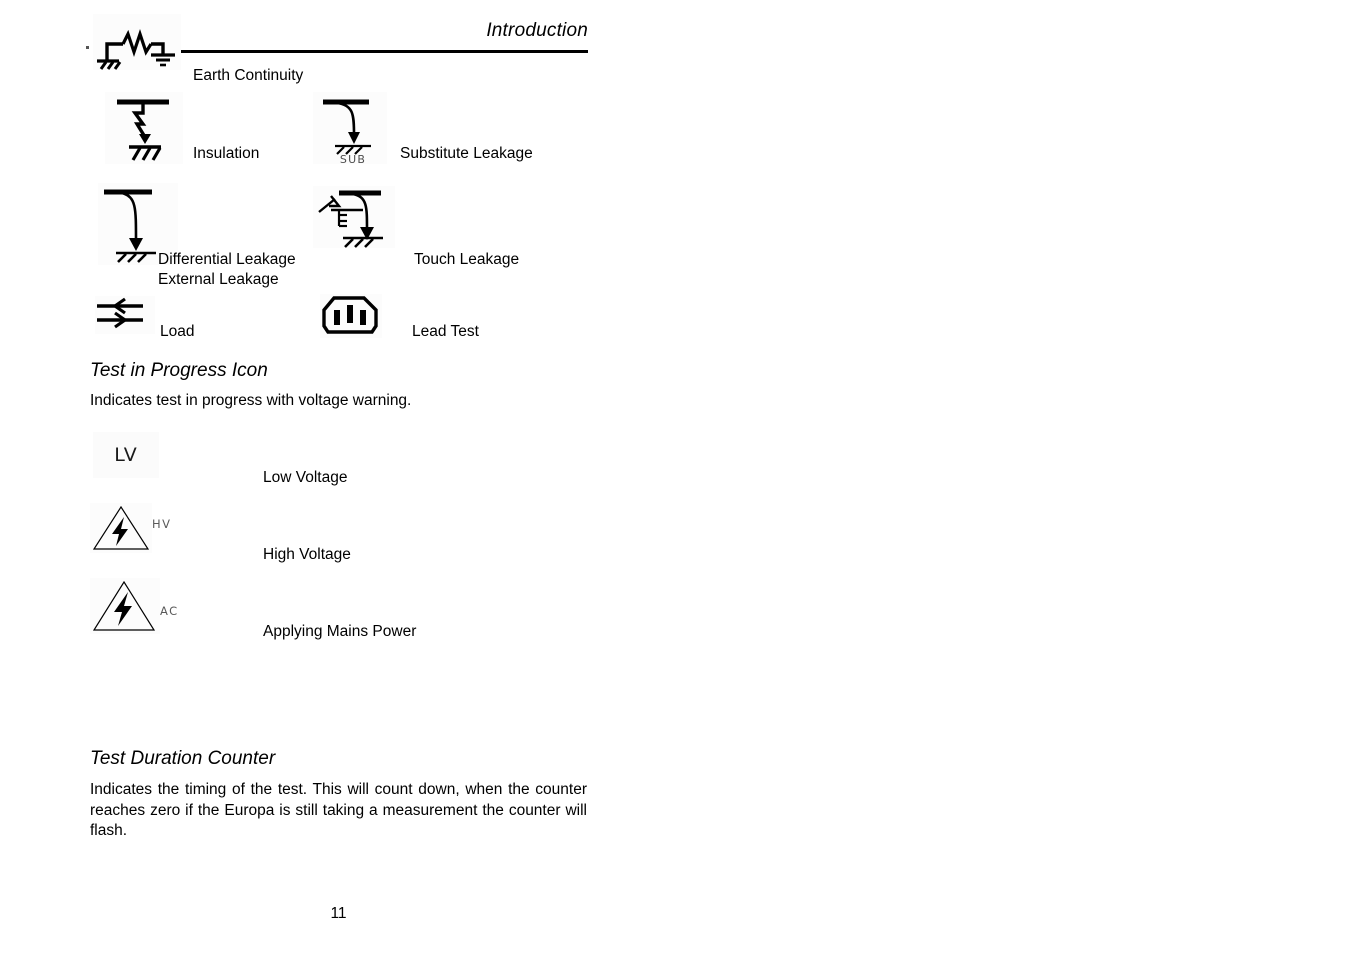  Describe the element at coordinates (125, 606) in the screenshot. I see `mains-power-warning-icon` at that location.